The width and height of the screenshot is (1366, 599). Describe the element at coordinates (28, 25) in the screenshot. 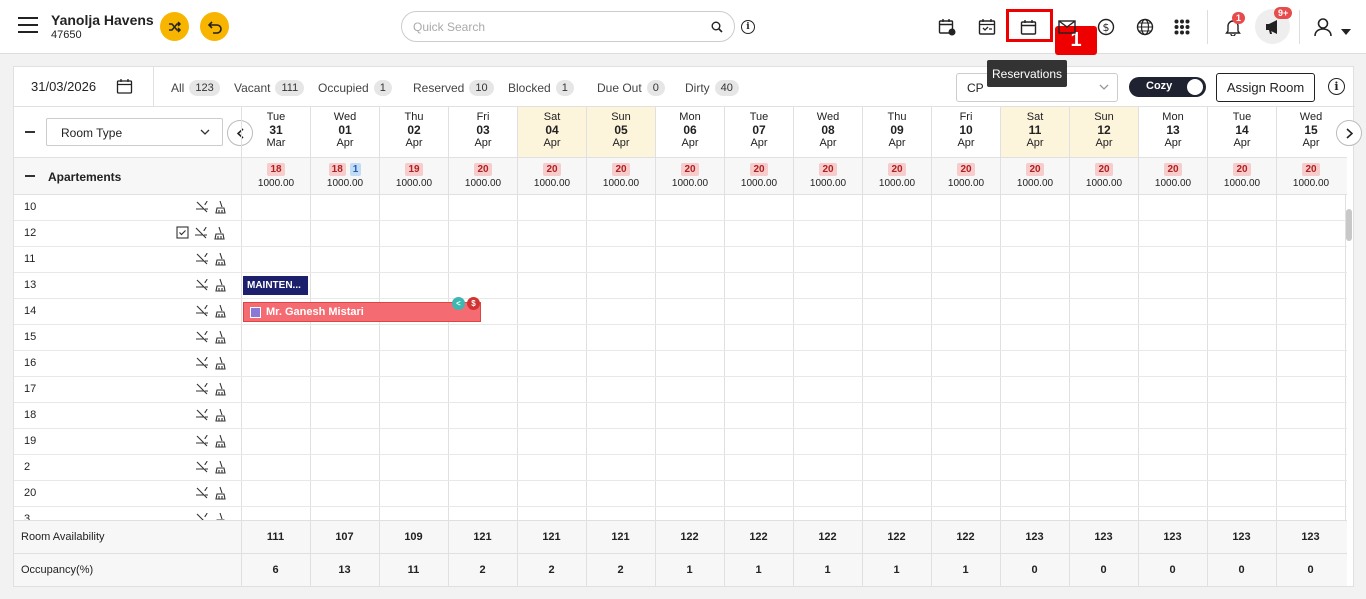

I see `menu-icon` at that location.